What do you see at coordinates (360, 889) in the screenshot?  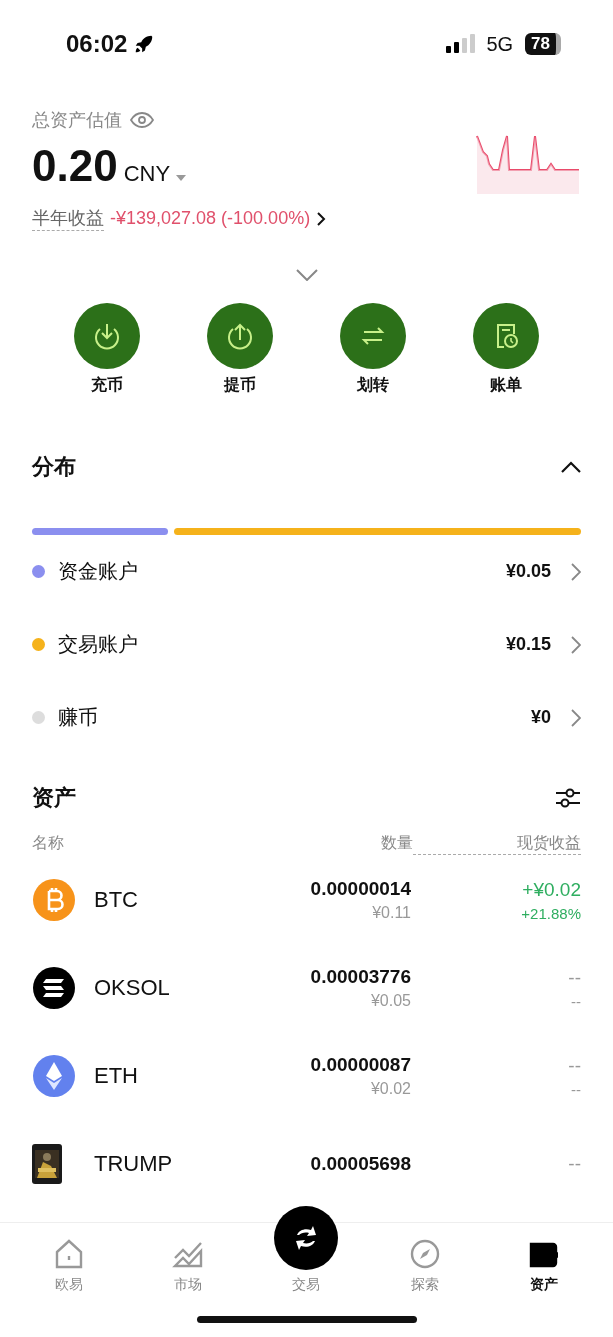 I see `coin-amount: 0.00000014` at bounding box center [360, 889].